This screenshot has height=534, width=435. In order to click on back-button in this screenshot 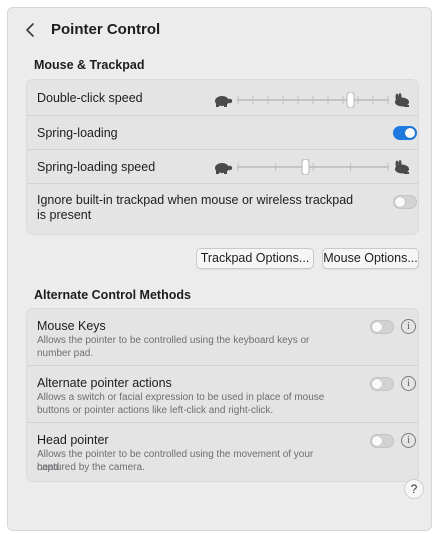, I will do `click(31, 30)`.